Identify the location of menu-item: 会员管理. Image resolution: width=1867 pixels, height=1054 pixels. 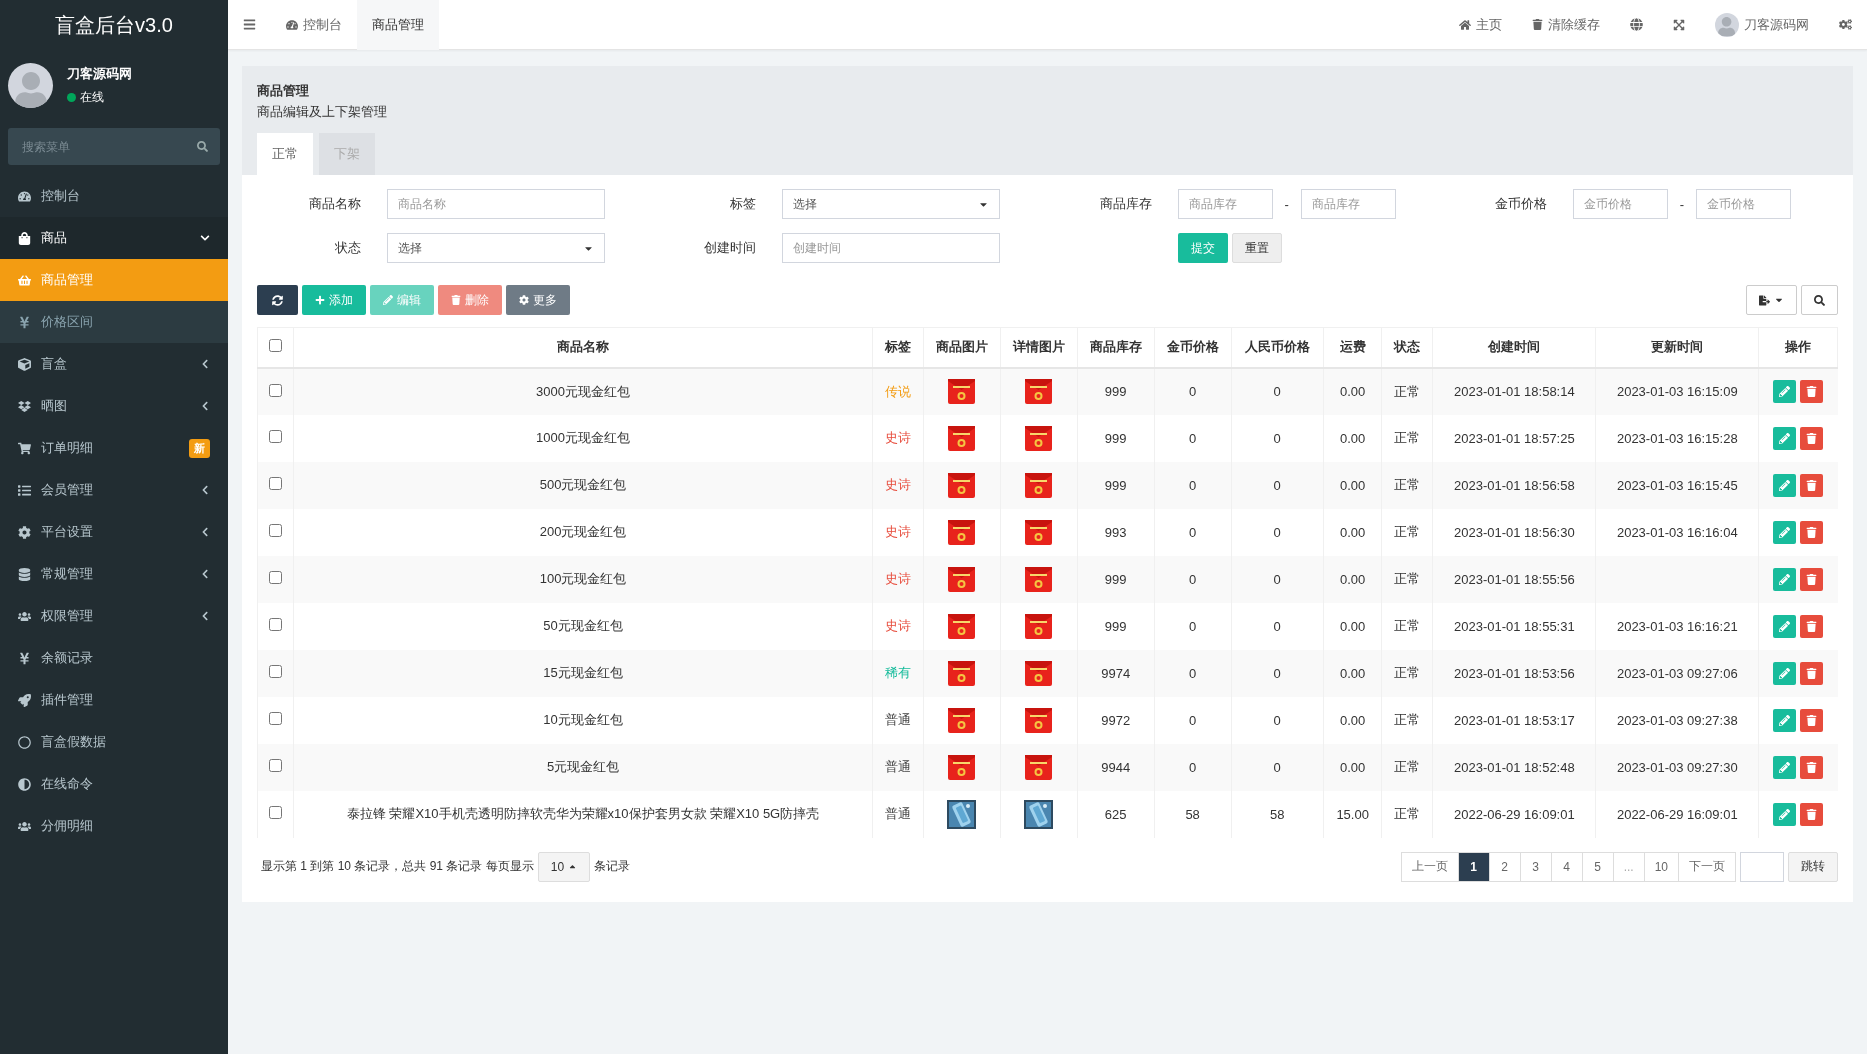
(114, 490).